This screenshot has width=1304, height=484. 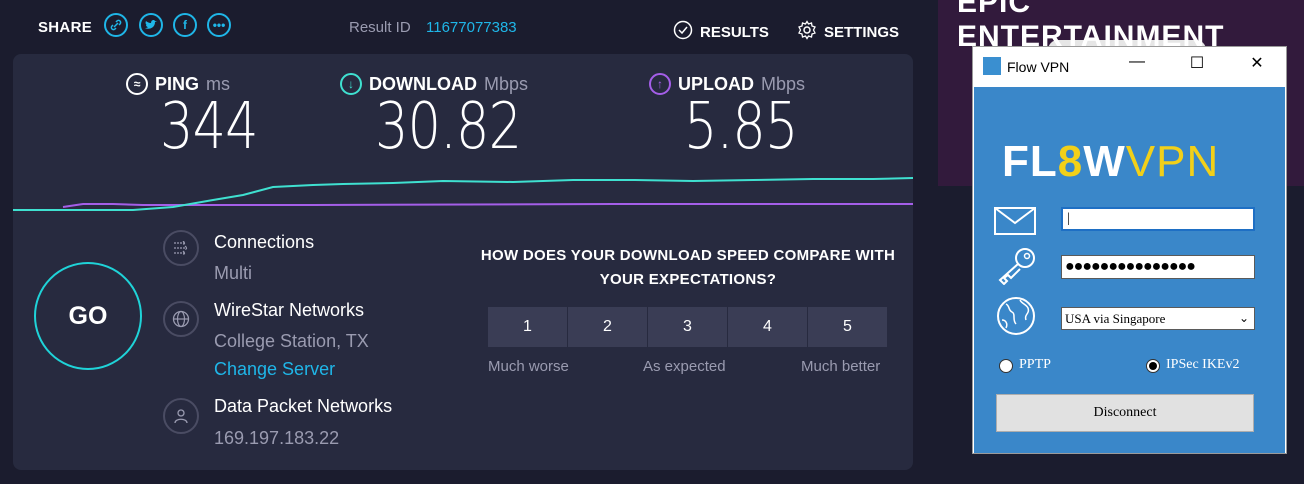 What do you see at coordinates (1035, 364) in the screenshot?
I see `pptp-label: PPTP` at bounding box center [1035, 364].